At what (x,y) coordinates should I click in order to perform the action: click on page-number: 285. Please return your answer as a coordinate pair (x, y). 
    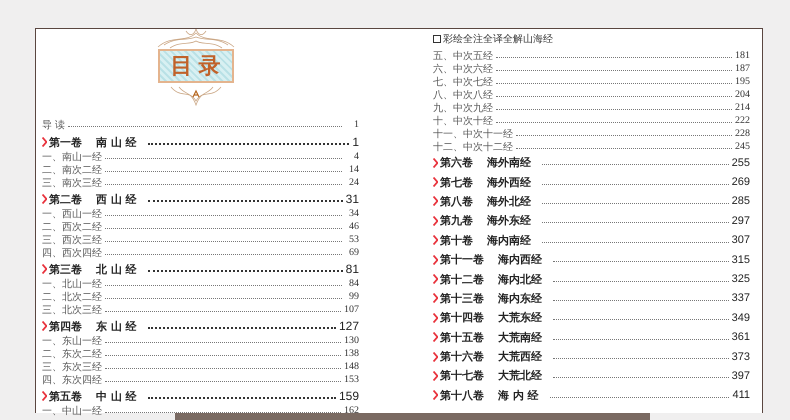
    Looking at the image, I should click on (741, 201).